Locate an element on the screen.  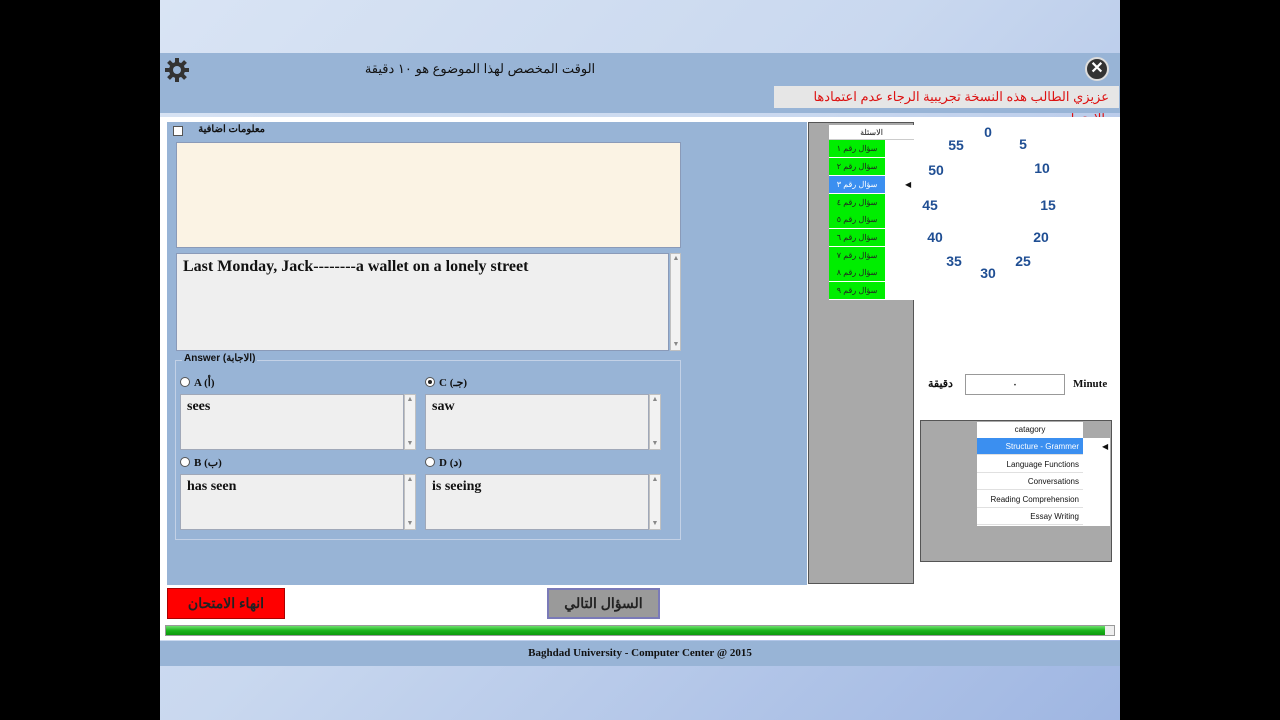
question-item-9: سؤال رقم ٩ is located at coordinates (857, 290).